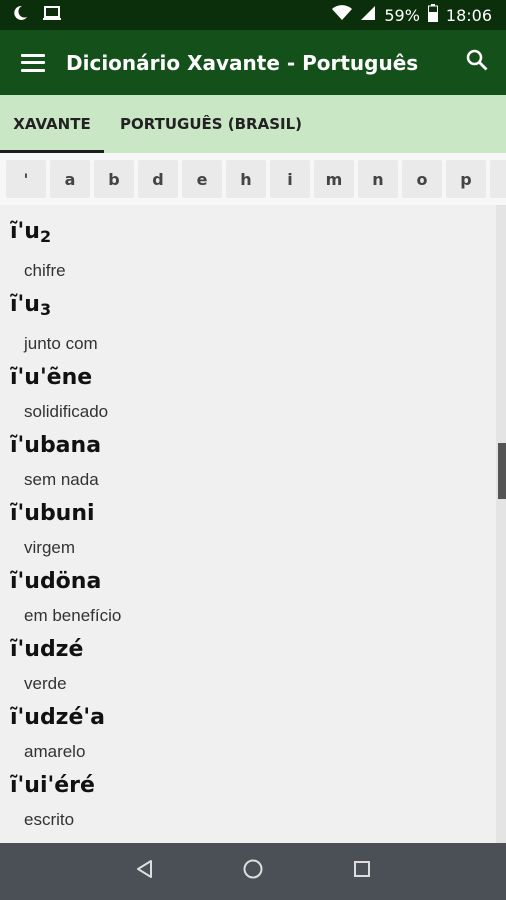 Image resolution: width=506 pixels, height=900 pixels. I want to click on letter-n: n, so click(378, 179).